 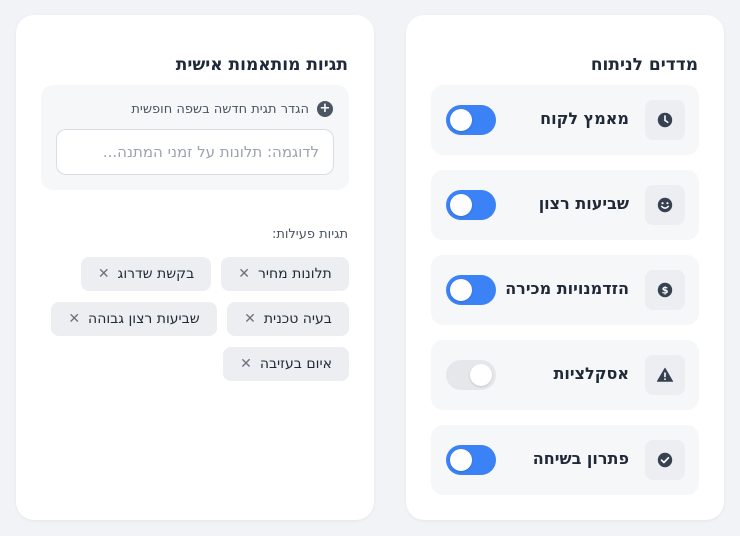 What do you see at coordinates (591, 373) in the screenshot?
I see `metric-label: אסקלציות` at bounding box center [591, 373].